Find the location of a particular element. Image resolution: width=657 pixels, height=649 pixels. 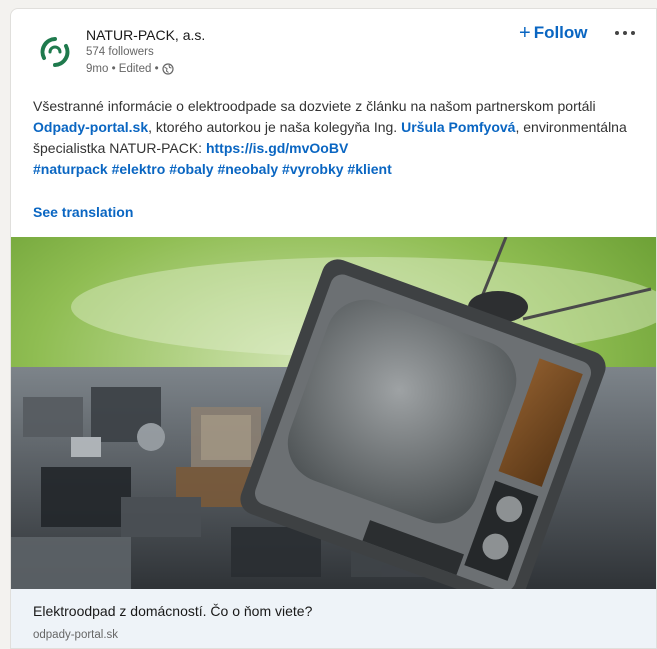

follow-button: + Follow is located at coordinates (553, 33).